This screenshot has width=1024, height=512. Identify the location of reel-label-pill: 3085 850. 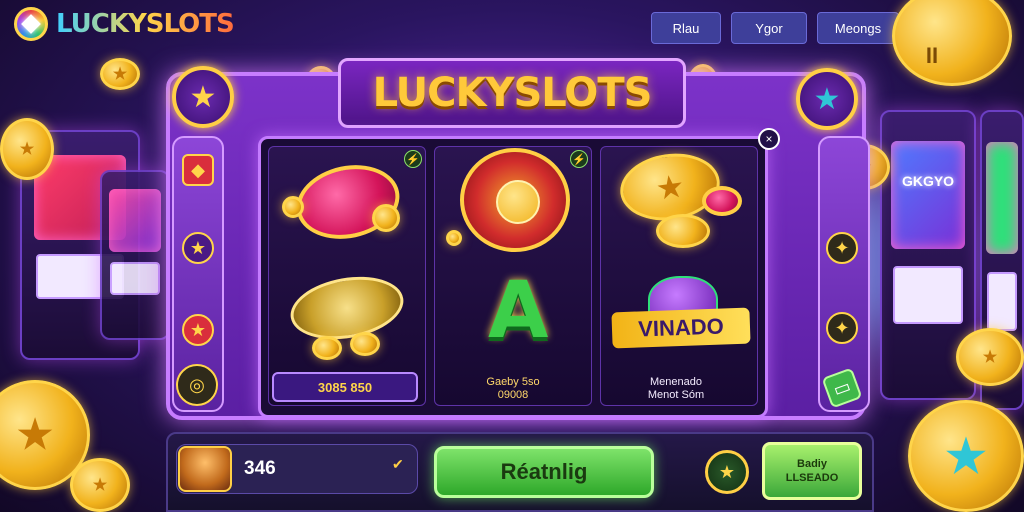
(345, 387).